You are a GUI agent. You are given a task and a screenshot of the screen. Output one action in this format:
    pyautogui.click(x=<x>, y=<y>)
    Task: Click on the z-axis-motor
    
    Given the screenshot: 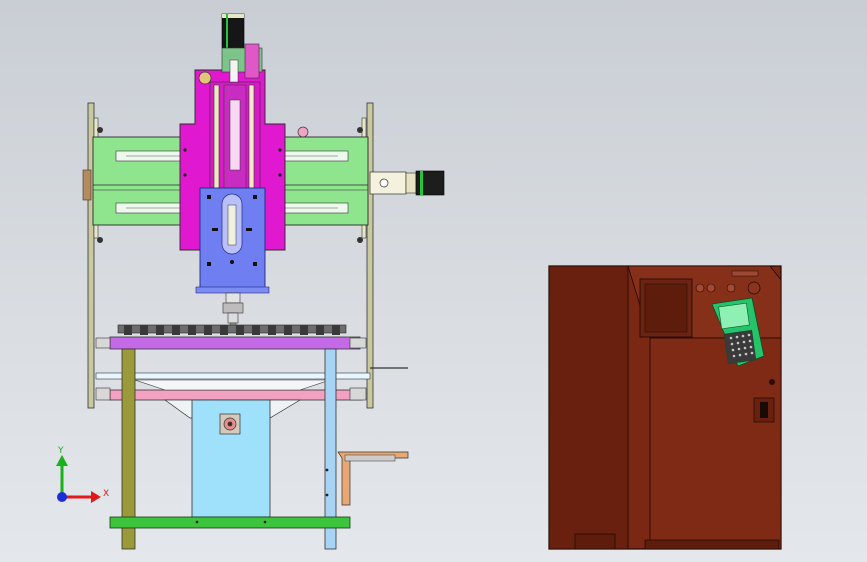 What is the action you would take?
    pyautogui.click(x=242, y=48)
    